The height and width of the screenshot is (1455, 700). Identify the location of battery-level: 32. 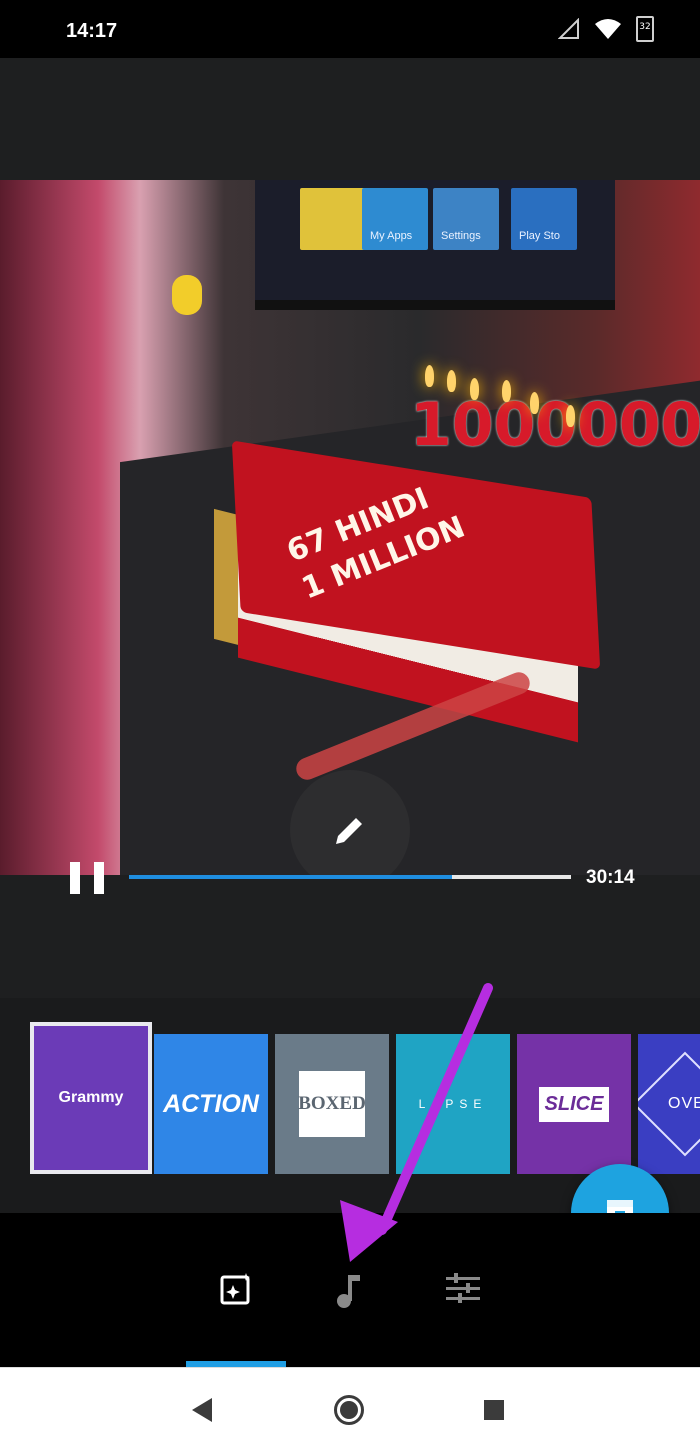
(645, 27).